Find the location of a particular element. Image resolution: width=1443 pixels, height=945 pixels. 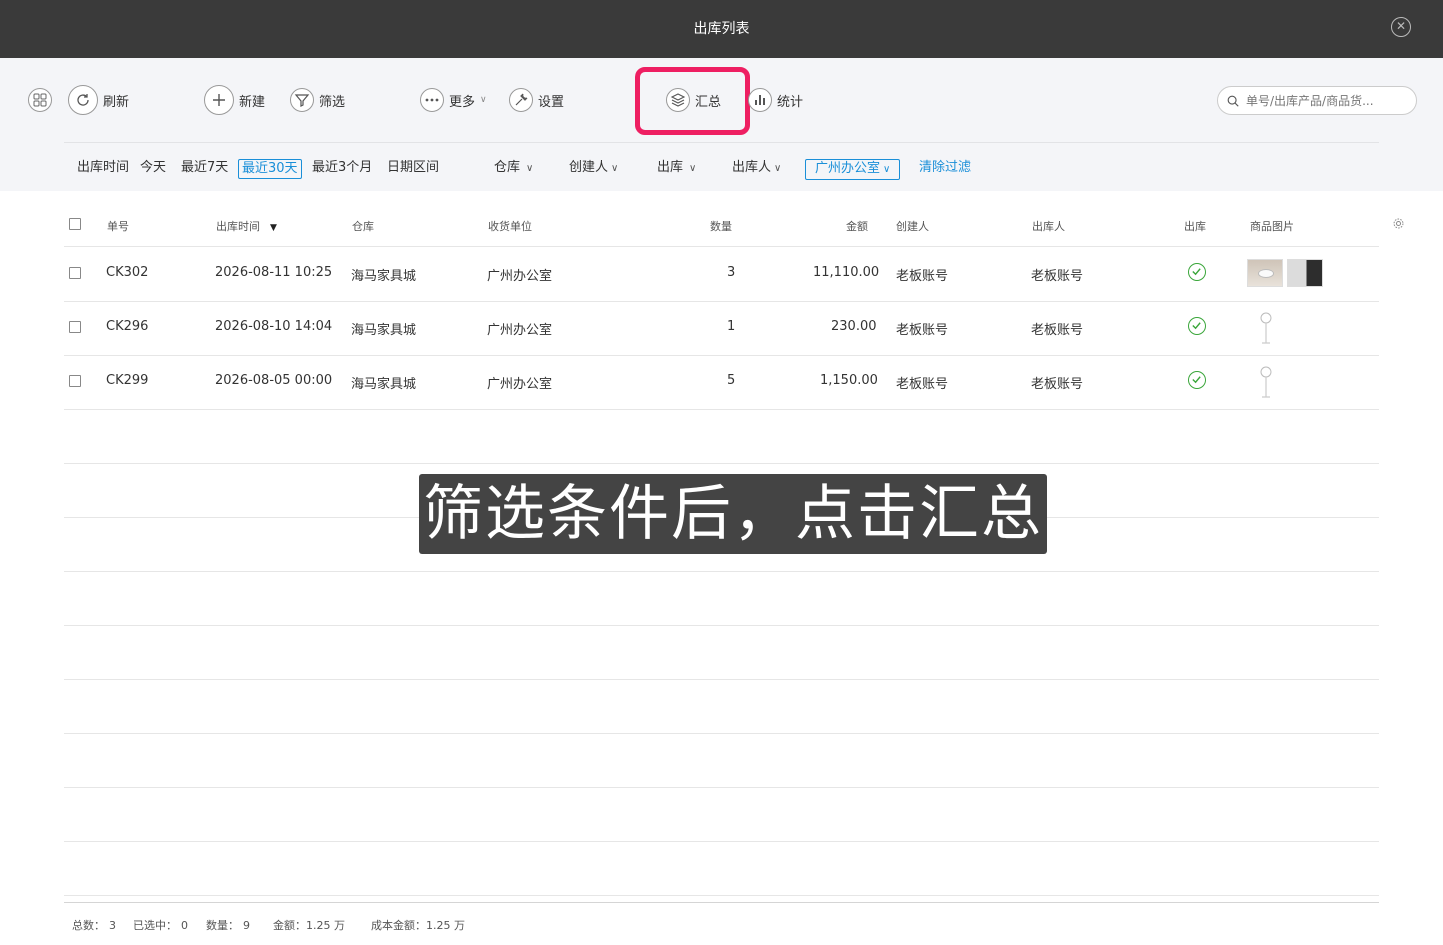

more-button: 更多 ∨ is located at coordinates (453, 100).